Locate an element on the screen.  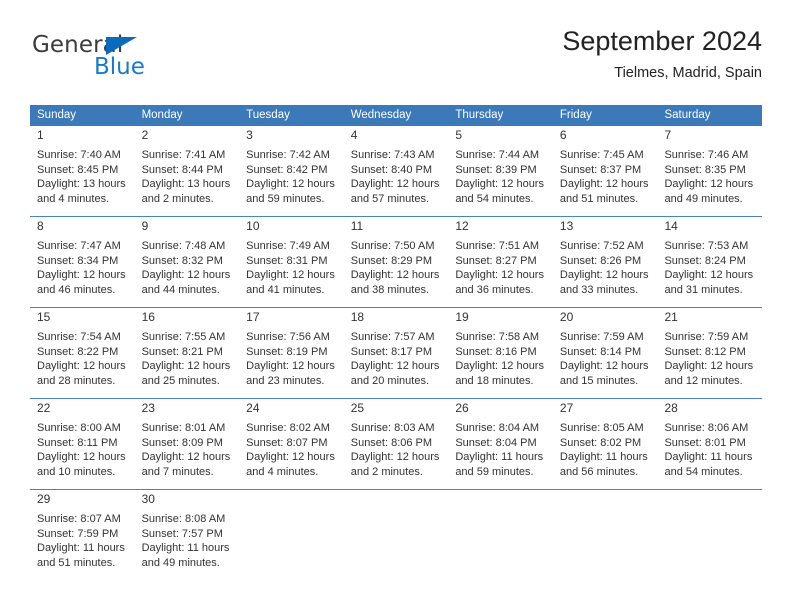
day-number: 10 is located at coordinates (253, 226).